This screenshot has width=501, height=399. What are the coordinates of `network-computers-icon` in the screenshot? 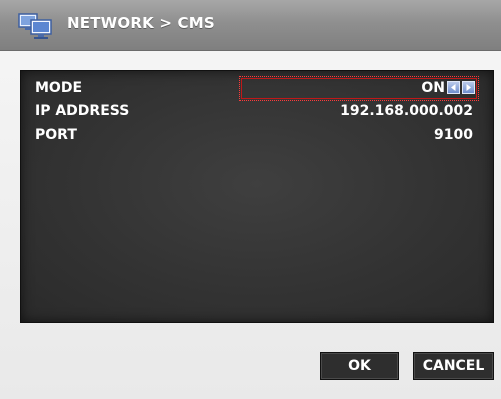 It's located at (37, 26).